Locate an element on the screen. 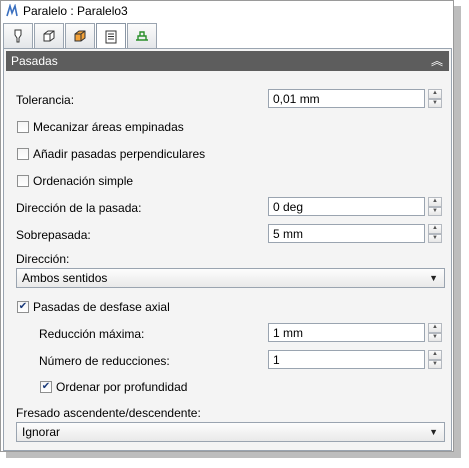  simple-ordering-option: Ordenación simple is located at coordinates (75, 181).